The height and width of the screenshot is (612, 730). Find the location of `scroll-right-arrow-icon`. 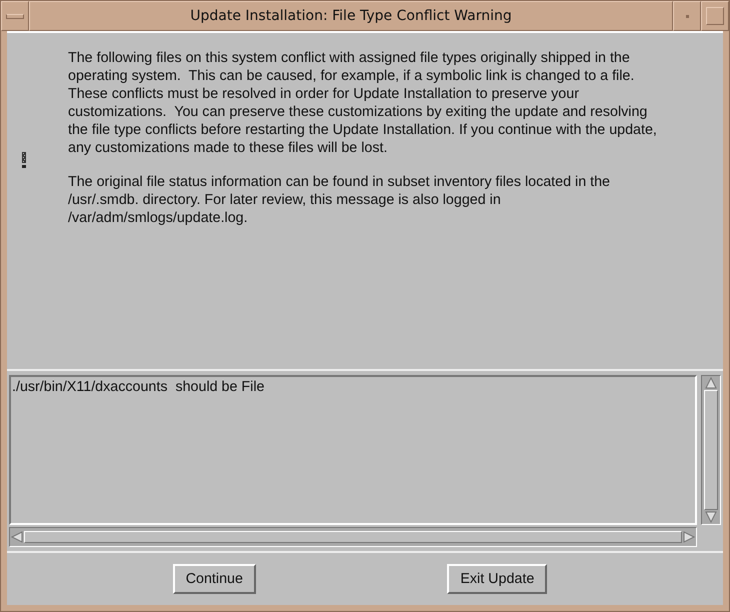

scroll-right-arrow-icon is located at coordinates (689, 537).